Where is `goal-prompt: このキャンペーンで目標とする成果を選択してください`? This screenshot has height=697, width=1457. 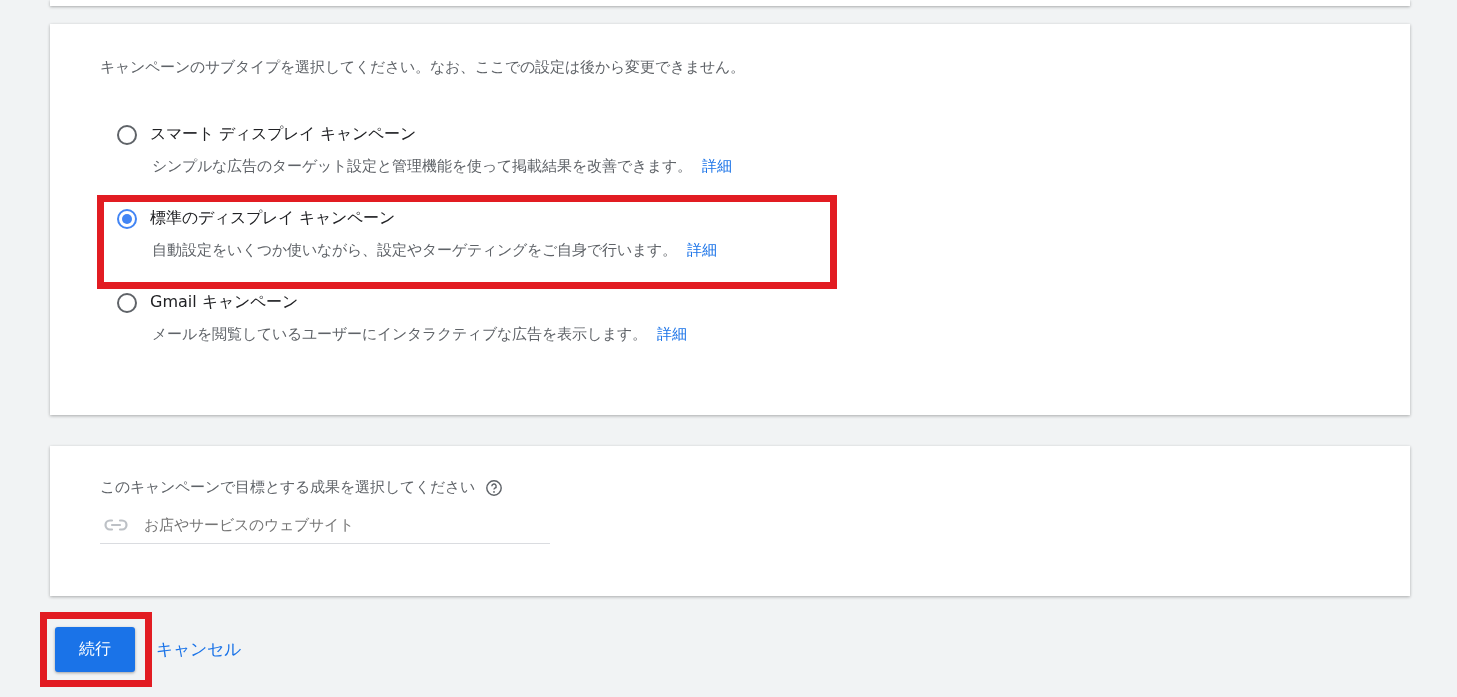
goal-prompt: このキャンペーンで目標とする成果を選択してください is located at coordinates (287, 487).